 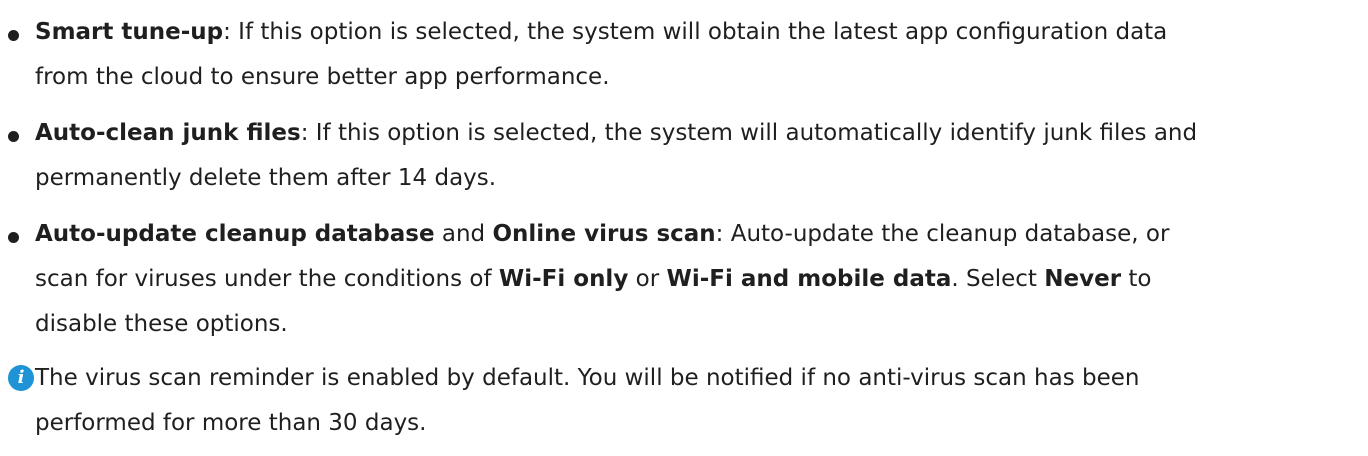 What do you see at coordinates (942, 234) in the screenshot?
I see `description-text: : Auto-update the cleanup database, or` at bounding box center [942, 234].